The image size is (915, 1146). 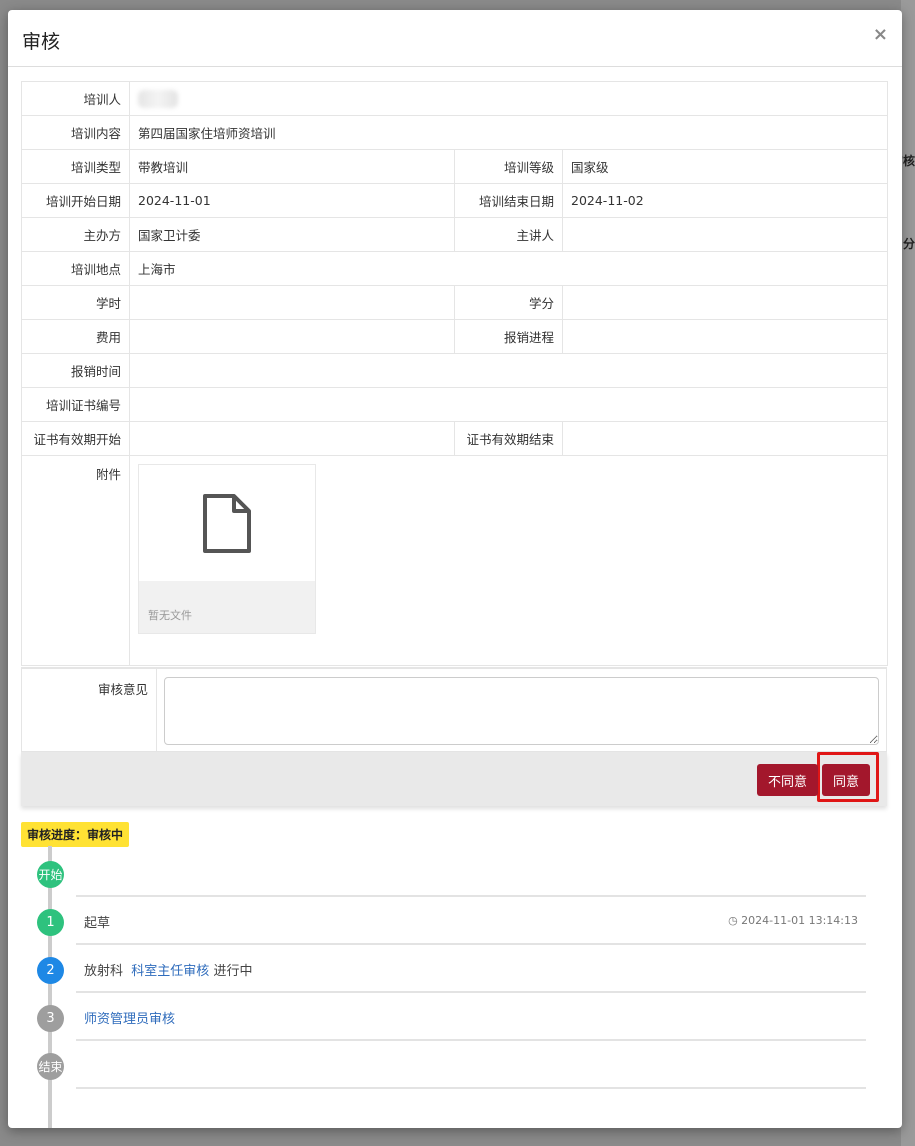 What do you see at coordinates (75, 560) in the screenshot?
I see `attachment-label: 附件` at bounding box center [75, 560].